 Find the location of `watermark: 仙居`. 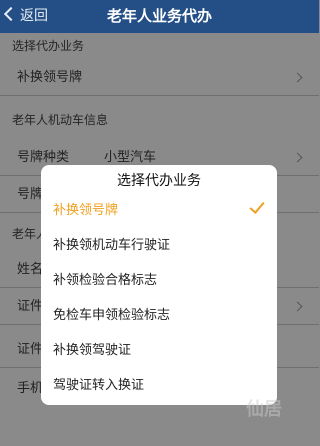

watermark: 仙居 is located at coordinates (264, 409).